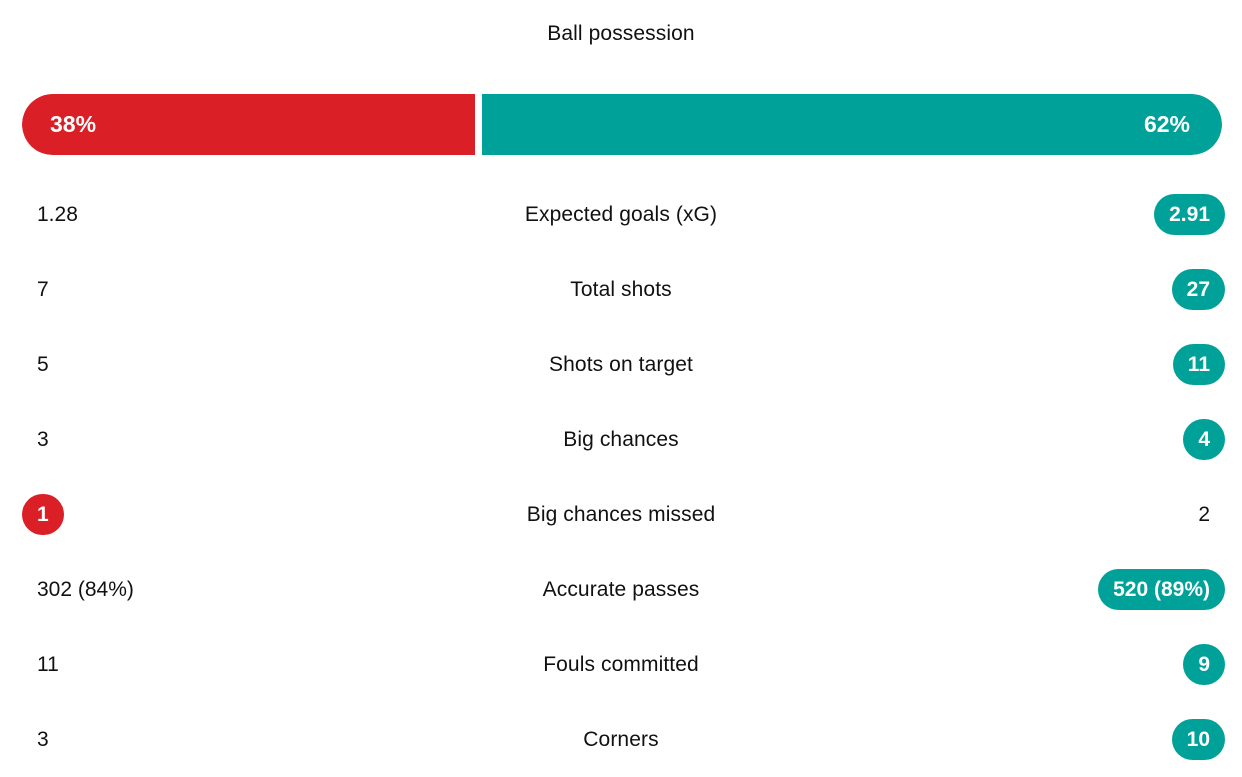 The width and height of the screenshot is (1242, 777). I want to click on stat-label: Big chances, so click(621, 439).